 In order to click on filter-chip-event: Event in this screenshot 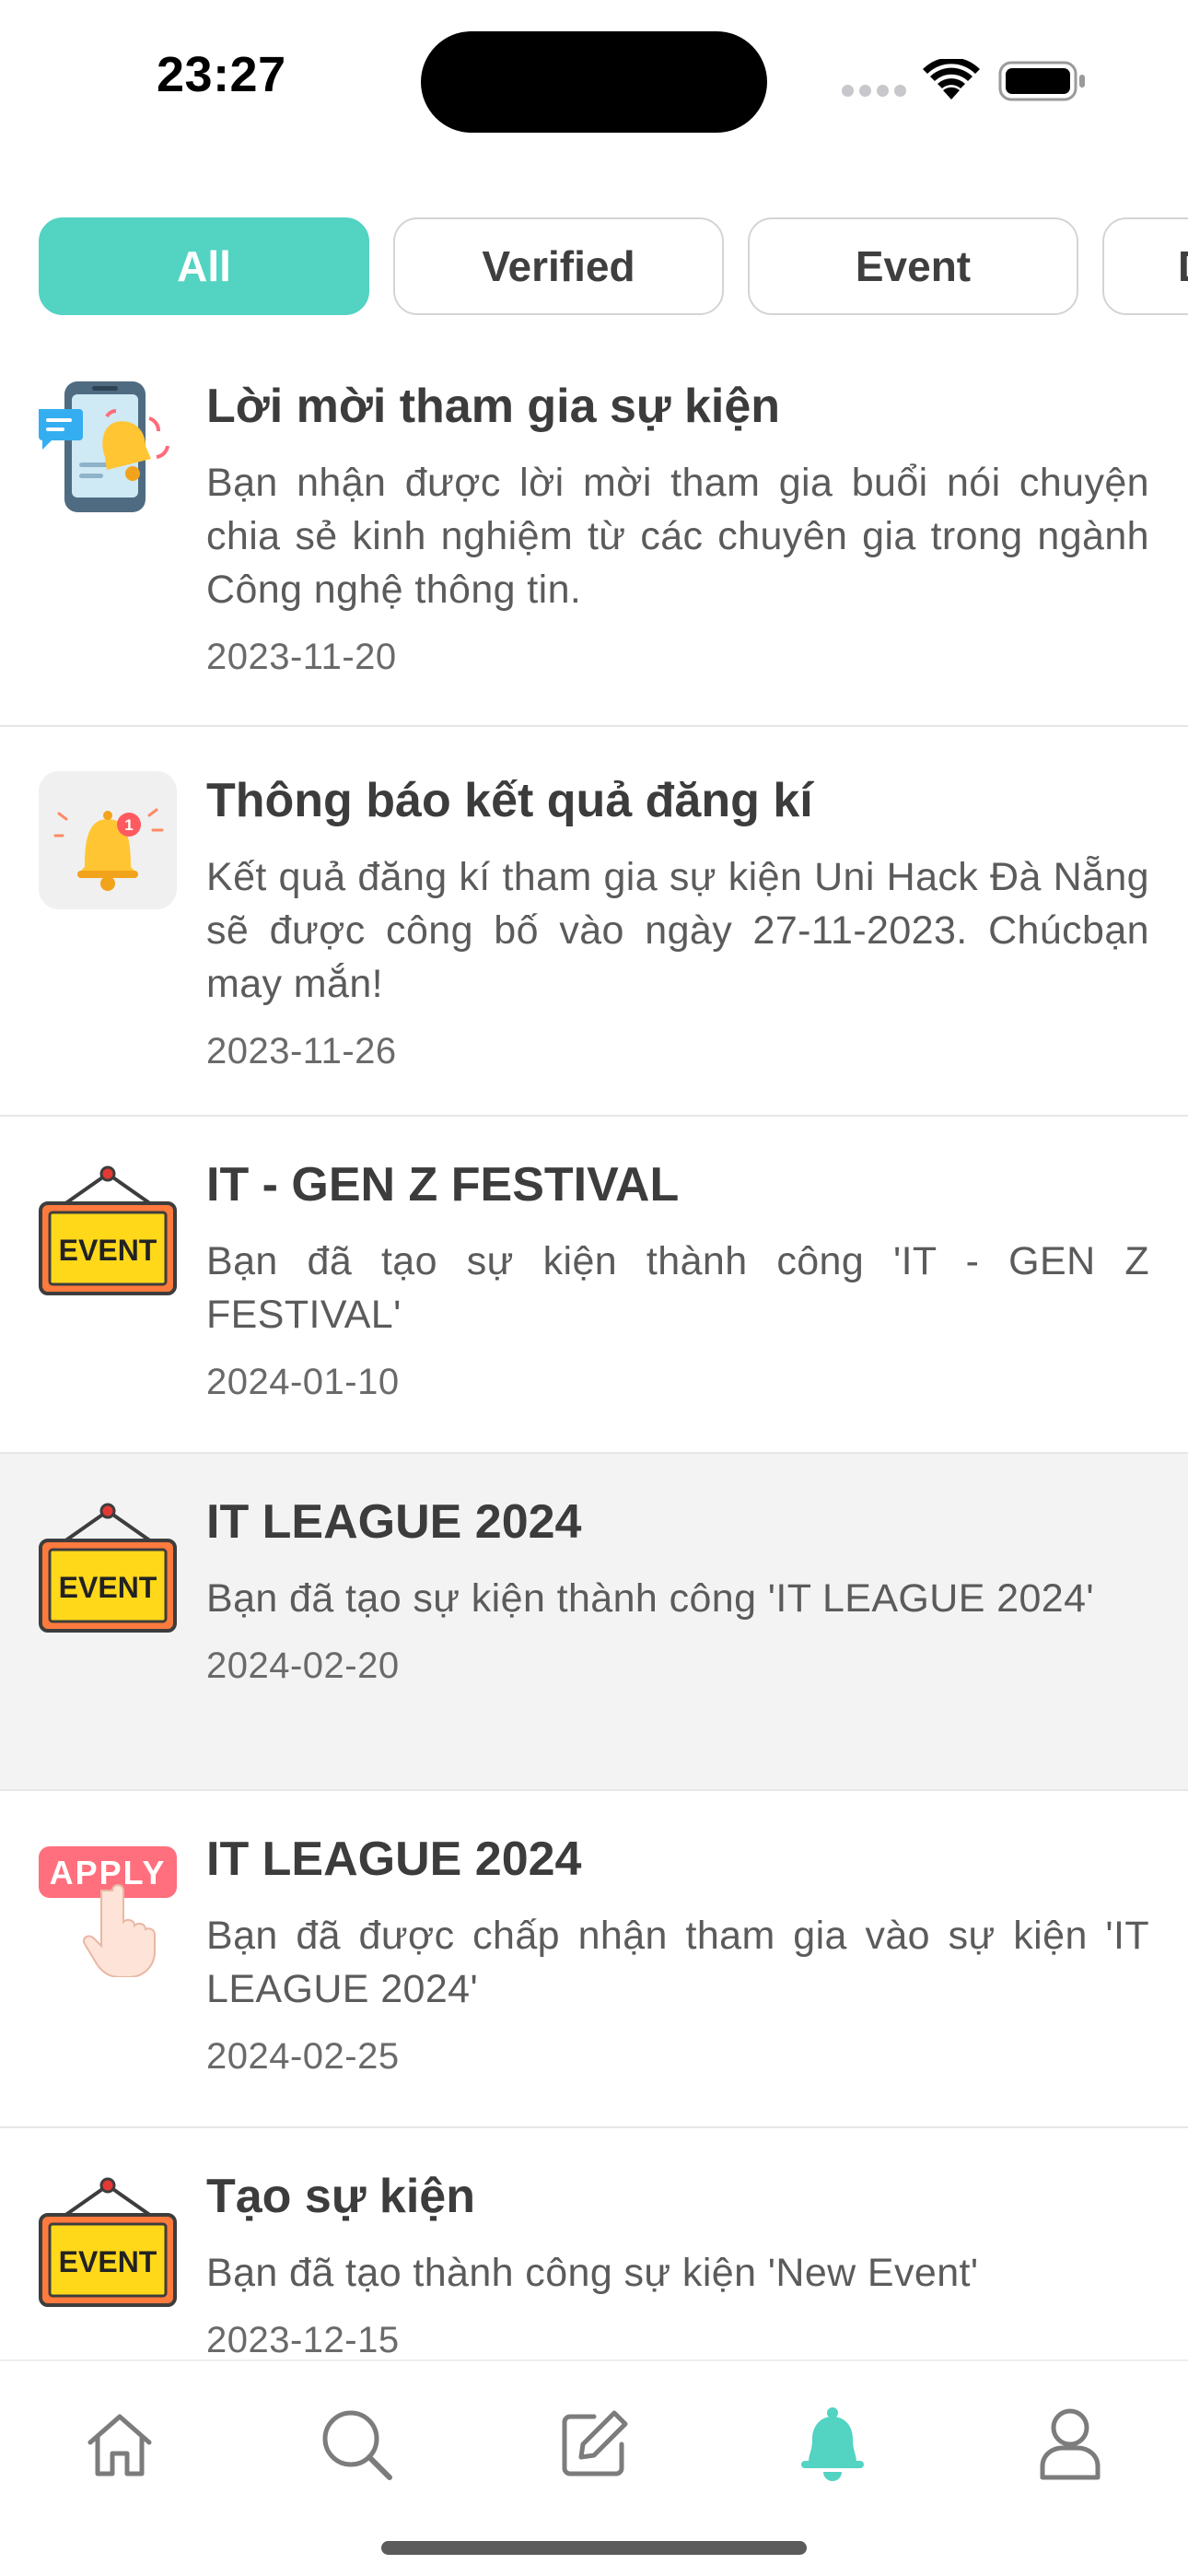, I will do `click(913, 266)`.